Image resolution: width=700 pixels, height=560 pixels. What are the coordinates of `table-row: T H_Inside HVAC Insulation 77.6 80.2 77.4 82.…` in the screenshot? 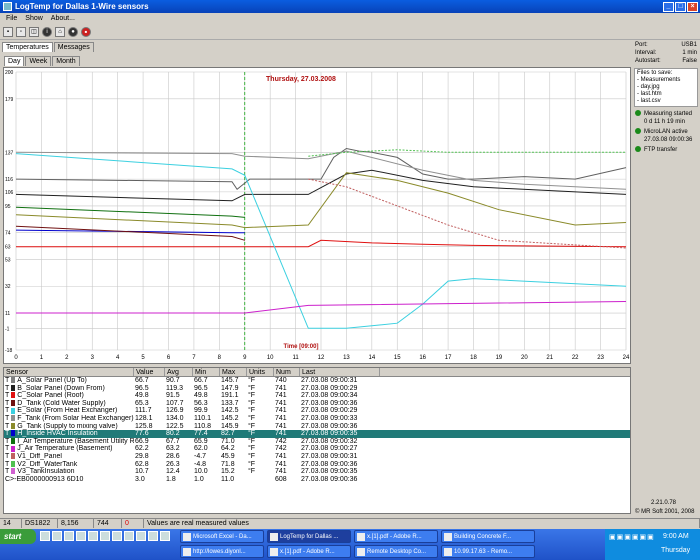 It's located at (317, 434).